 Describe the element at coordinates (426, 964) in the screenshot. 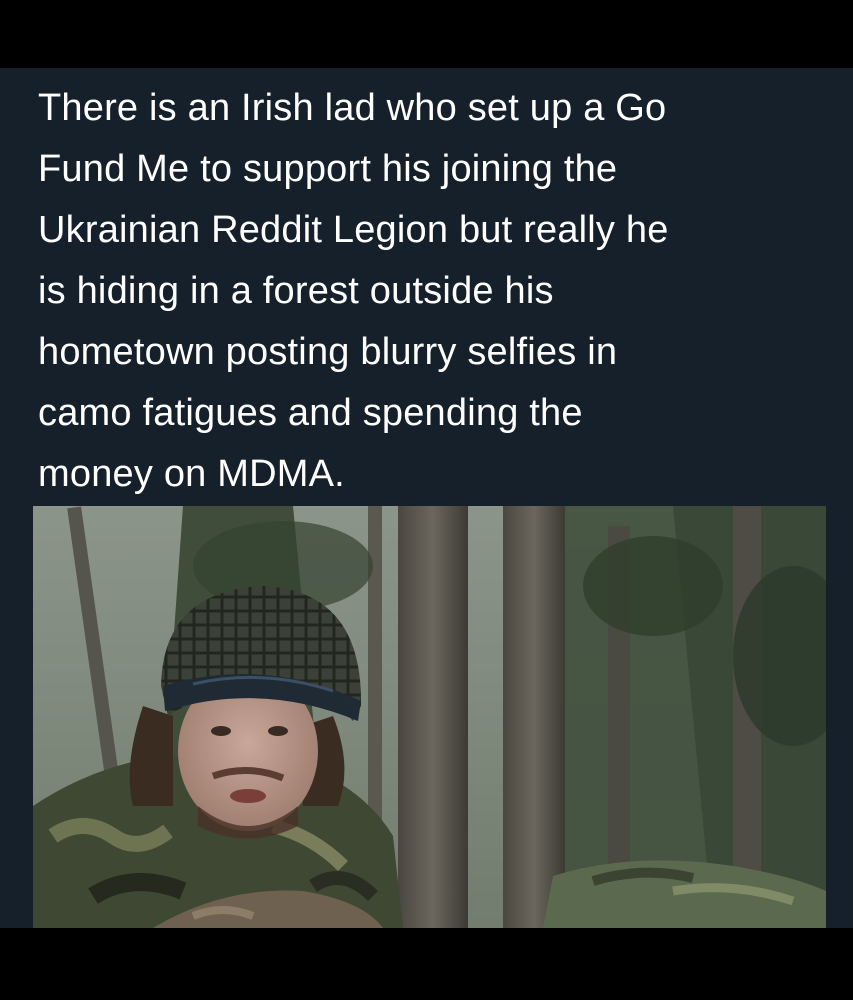

I see `letterbox-bottom` at that location.